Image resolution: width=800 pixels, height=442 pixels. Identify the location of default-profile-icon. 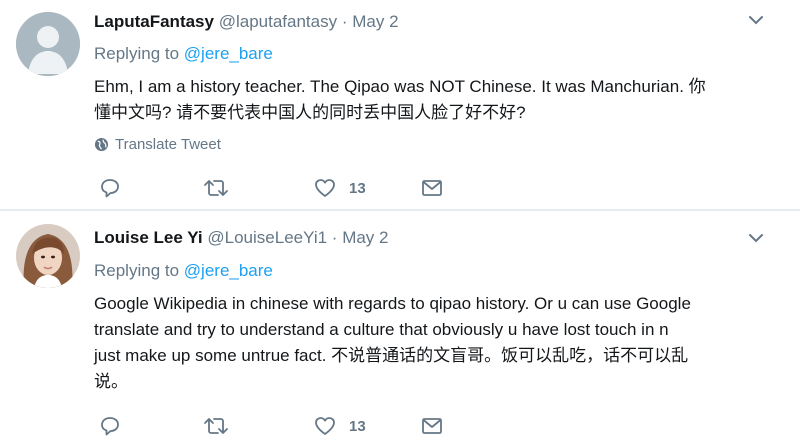
(48, 44).